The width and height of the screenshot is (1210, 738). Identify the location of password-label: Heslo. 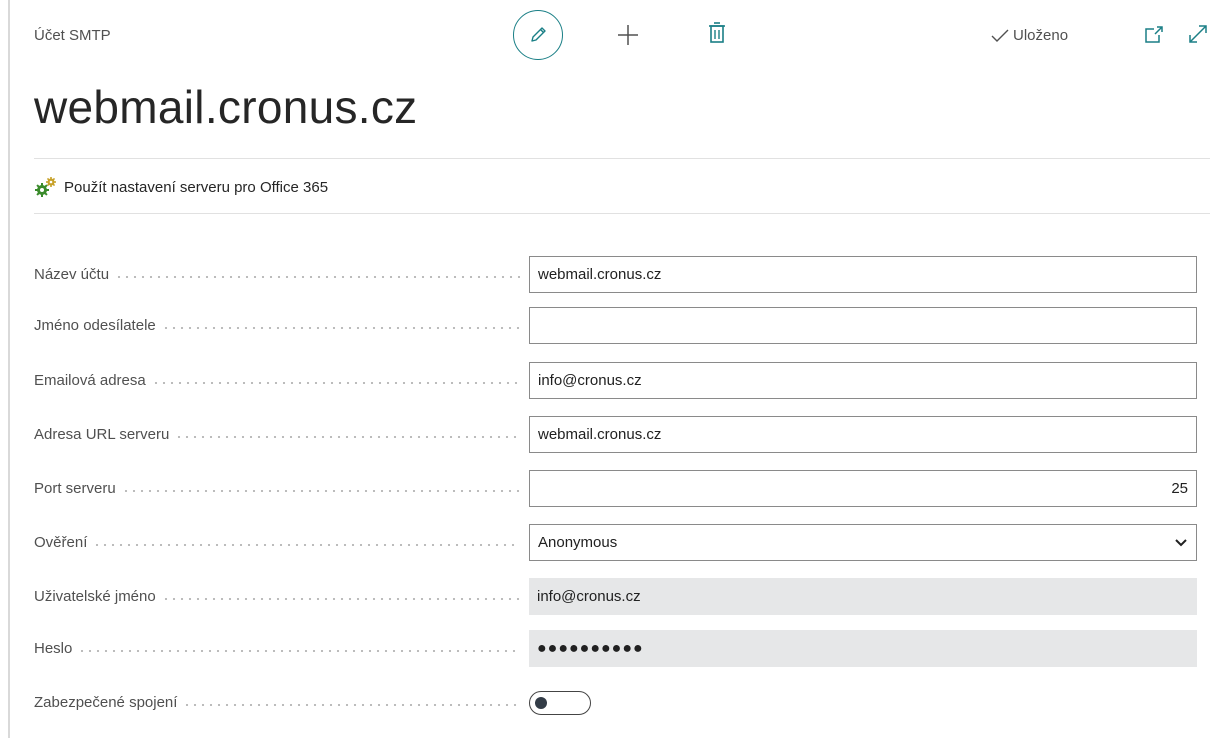
(53, 648).